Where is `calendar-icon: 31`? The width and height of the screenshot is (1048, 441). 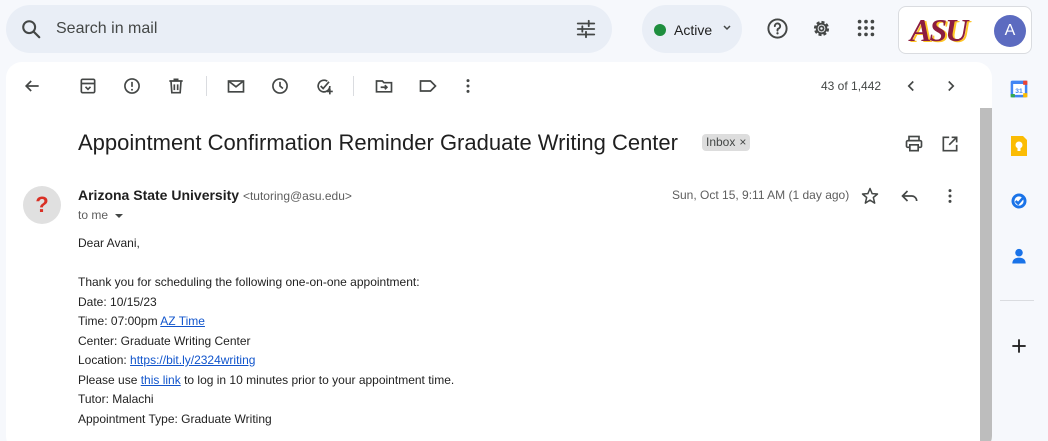
calendar-icon: 31 is located at coordinates (1019, 89).